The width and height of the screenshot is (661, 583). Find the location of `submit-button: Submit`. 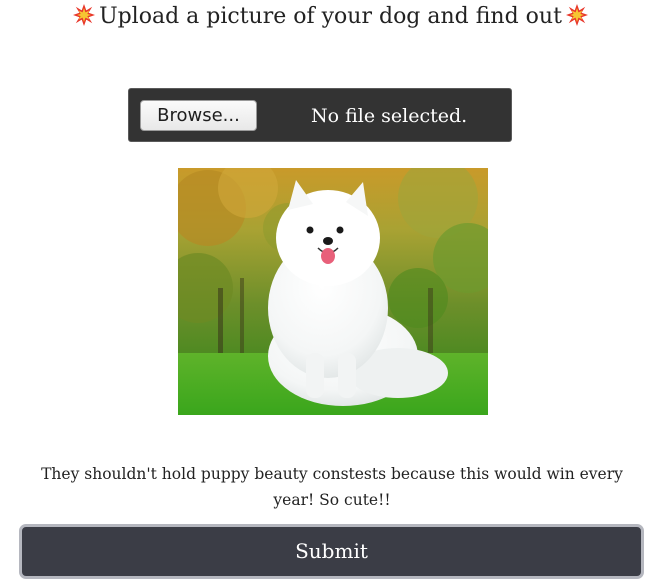

submit-button: Submit is located at coordinates (331, 551).